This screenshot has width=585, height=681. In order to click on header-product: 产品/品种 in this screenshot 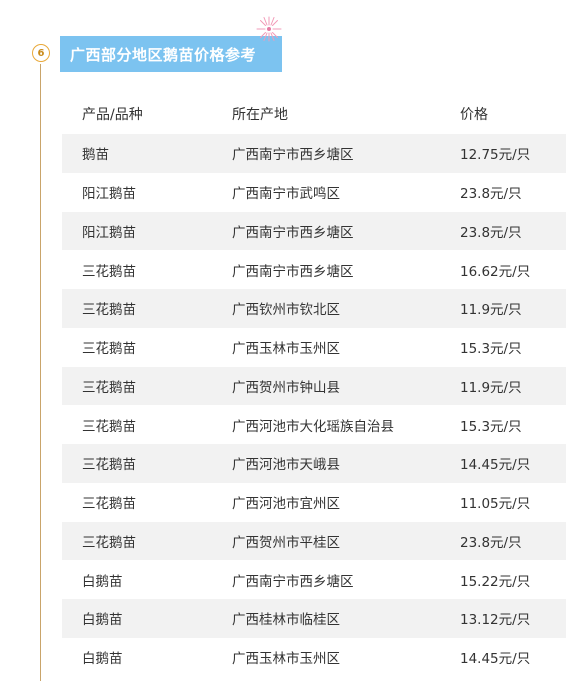, I will do `click(112, 115)`.